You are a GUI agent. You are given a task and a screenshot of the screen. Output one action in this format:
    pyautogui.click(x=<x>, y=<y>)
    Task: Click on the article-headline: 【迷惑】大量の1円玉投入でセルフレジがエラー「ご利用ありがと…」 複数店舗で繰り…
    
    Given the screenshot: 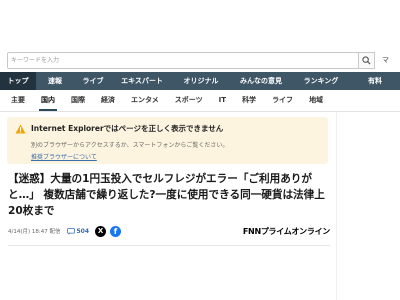 What is the action you would take?
    pyautogui.click(x=166, y=195)
    